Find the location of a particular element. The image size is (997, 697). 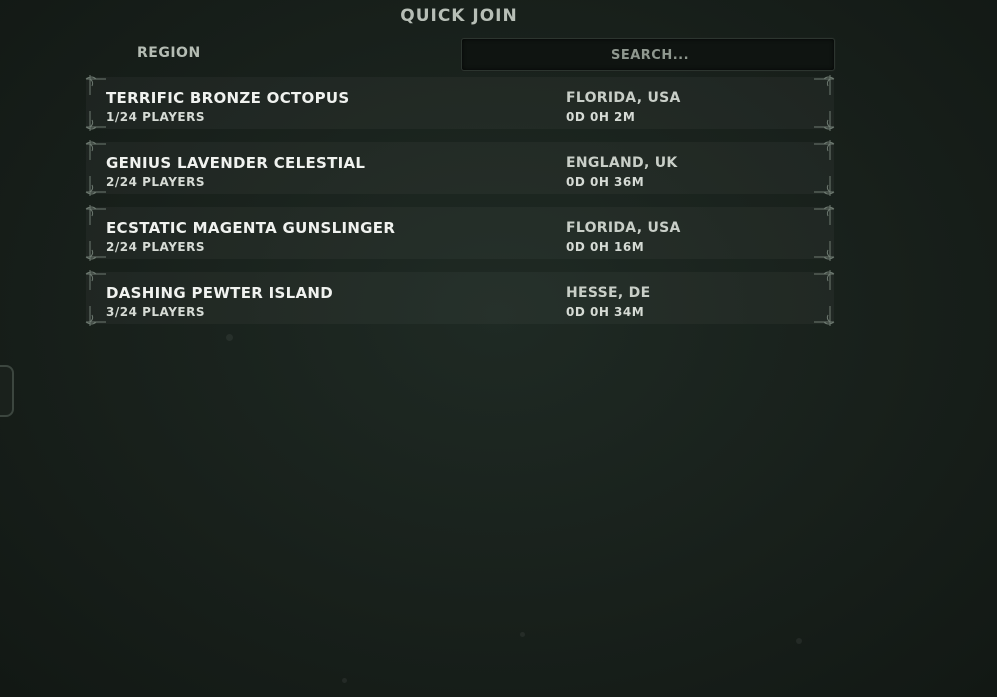

server-uptime: 0D 0H 16M is located at coordinates (605, 247).